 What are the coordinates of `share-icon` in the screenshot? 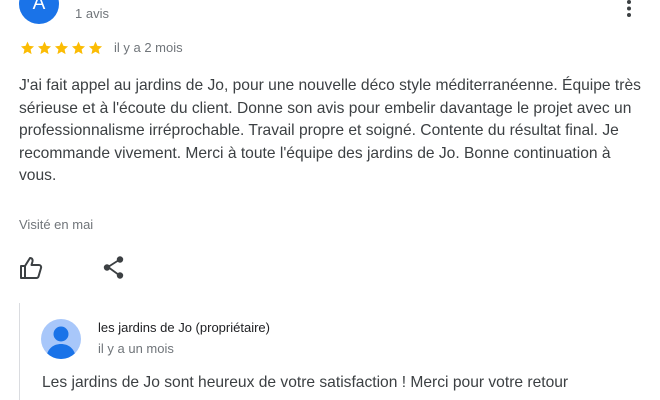 It's located at (113, 267).